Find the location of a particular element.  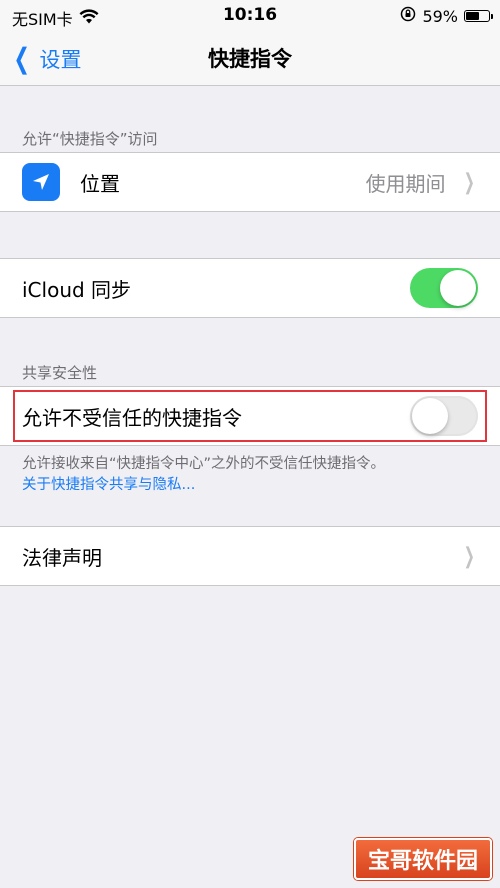

status-right: 59% is located at coordinates (446, 16).